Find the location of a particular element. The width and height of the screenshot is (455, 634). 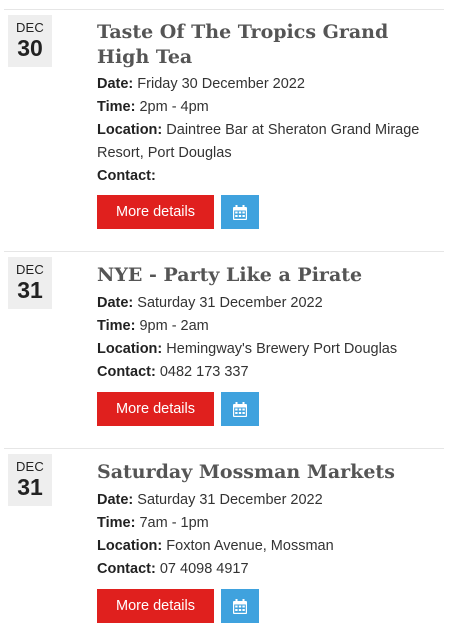

contact-row: Contact: 07 4098 4917 is located at coordinates (272, 569).